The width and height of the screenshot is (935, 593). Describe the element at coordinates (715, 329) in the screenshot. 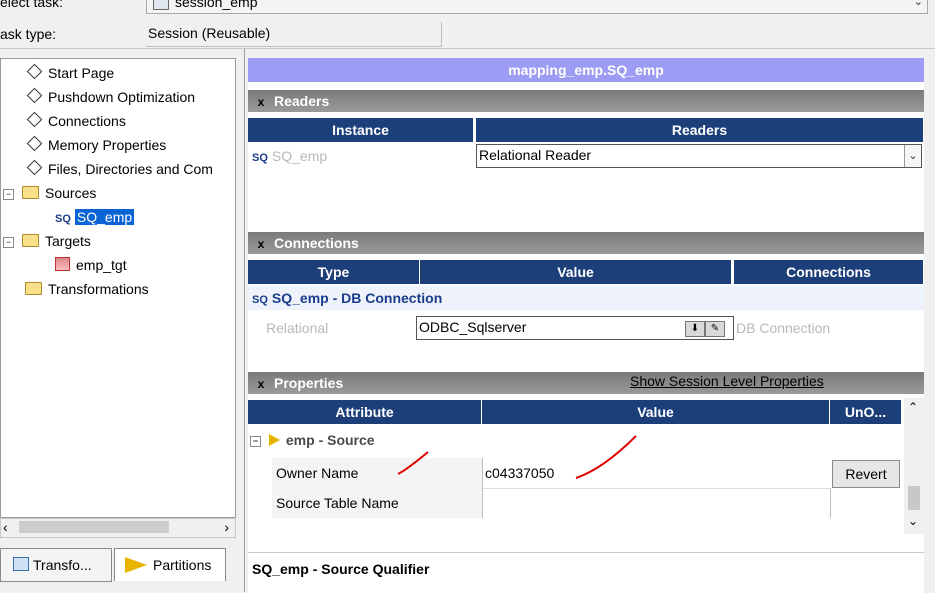

I see `edit-pencil-icon: ✎` at that location.